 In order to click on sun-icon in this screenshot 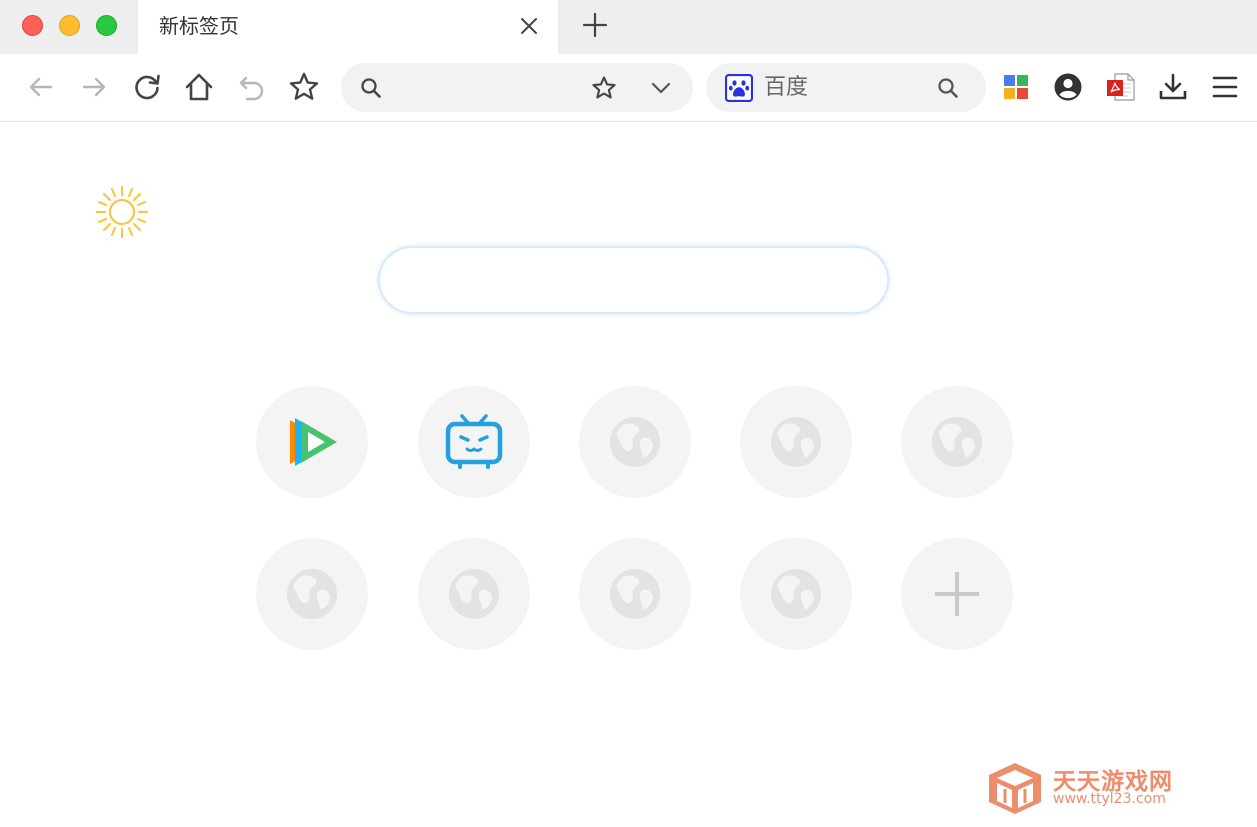, I will do `click(122, 212)`.